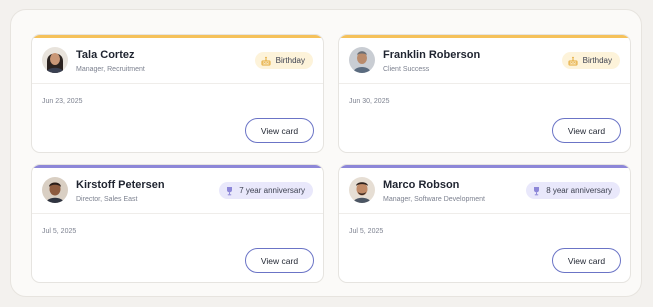 Image resolution: width=653 pixels, height=307 pixels. Describe the element at coordinates (62, 101) in the screenshot. I see `celebration-date: Jun 23, 2025` at that location.